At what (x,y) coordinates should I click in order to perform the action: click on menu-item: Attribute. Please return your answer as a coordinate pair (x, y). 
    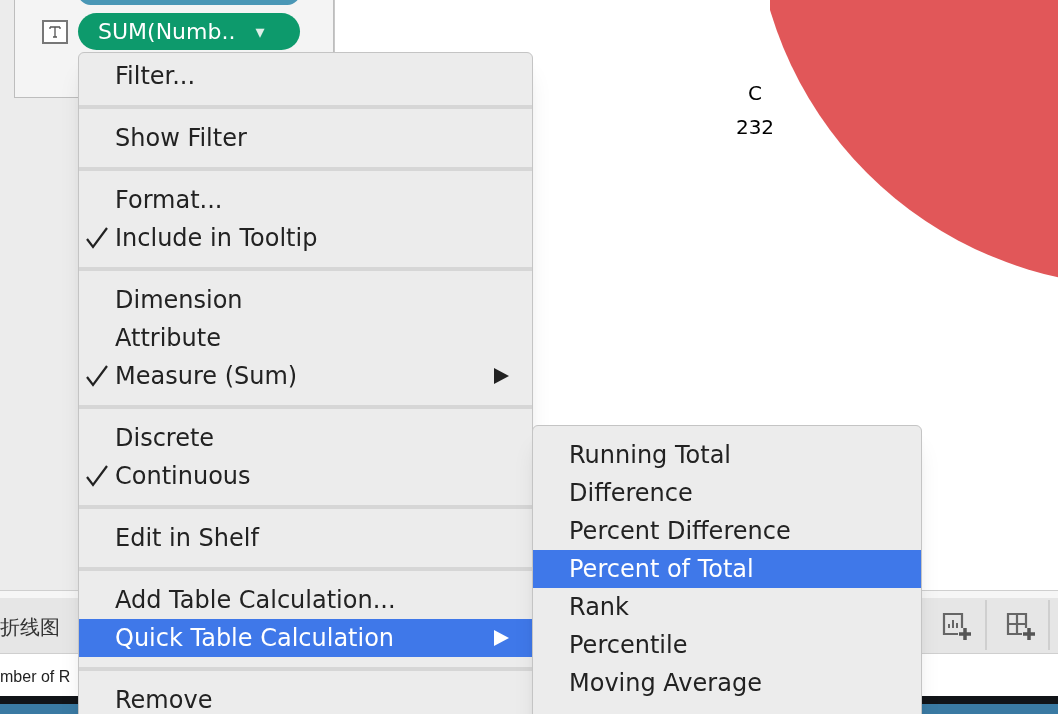
    Looking at the image, I should click on (305, 338).